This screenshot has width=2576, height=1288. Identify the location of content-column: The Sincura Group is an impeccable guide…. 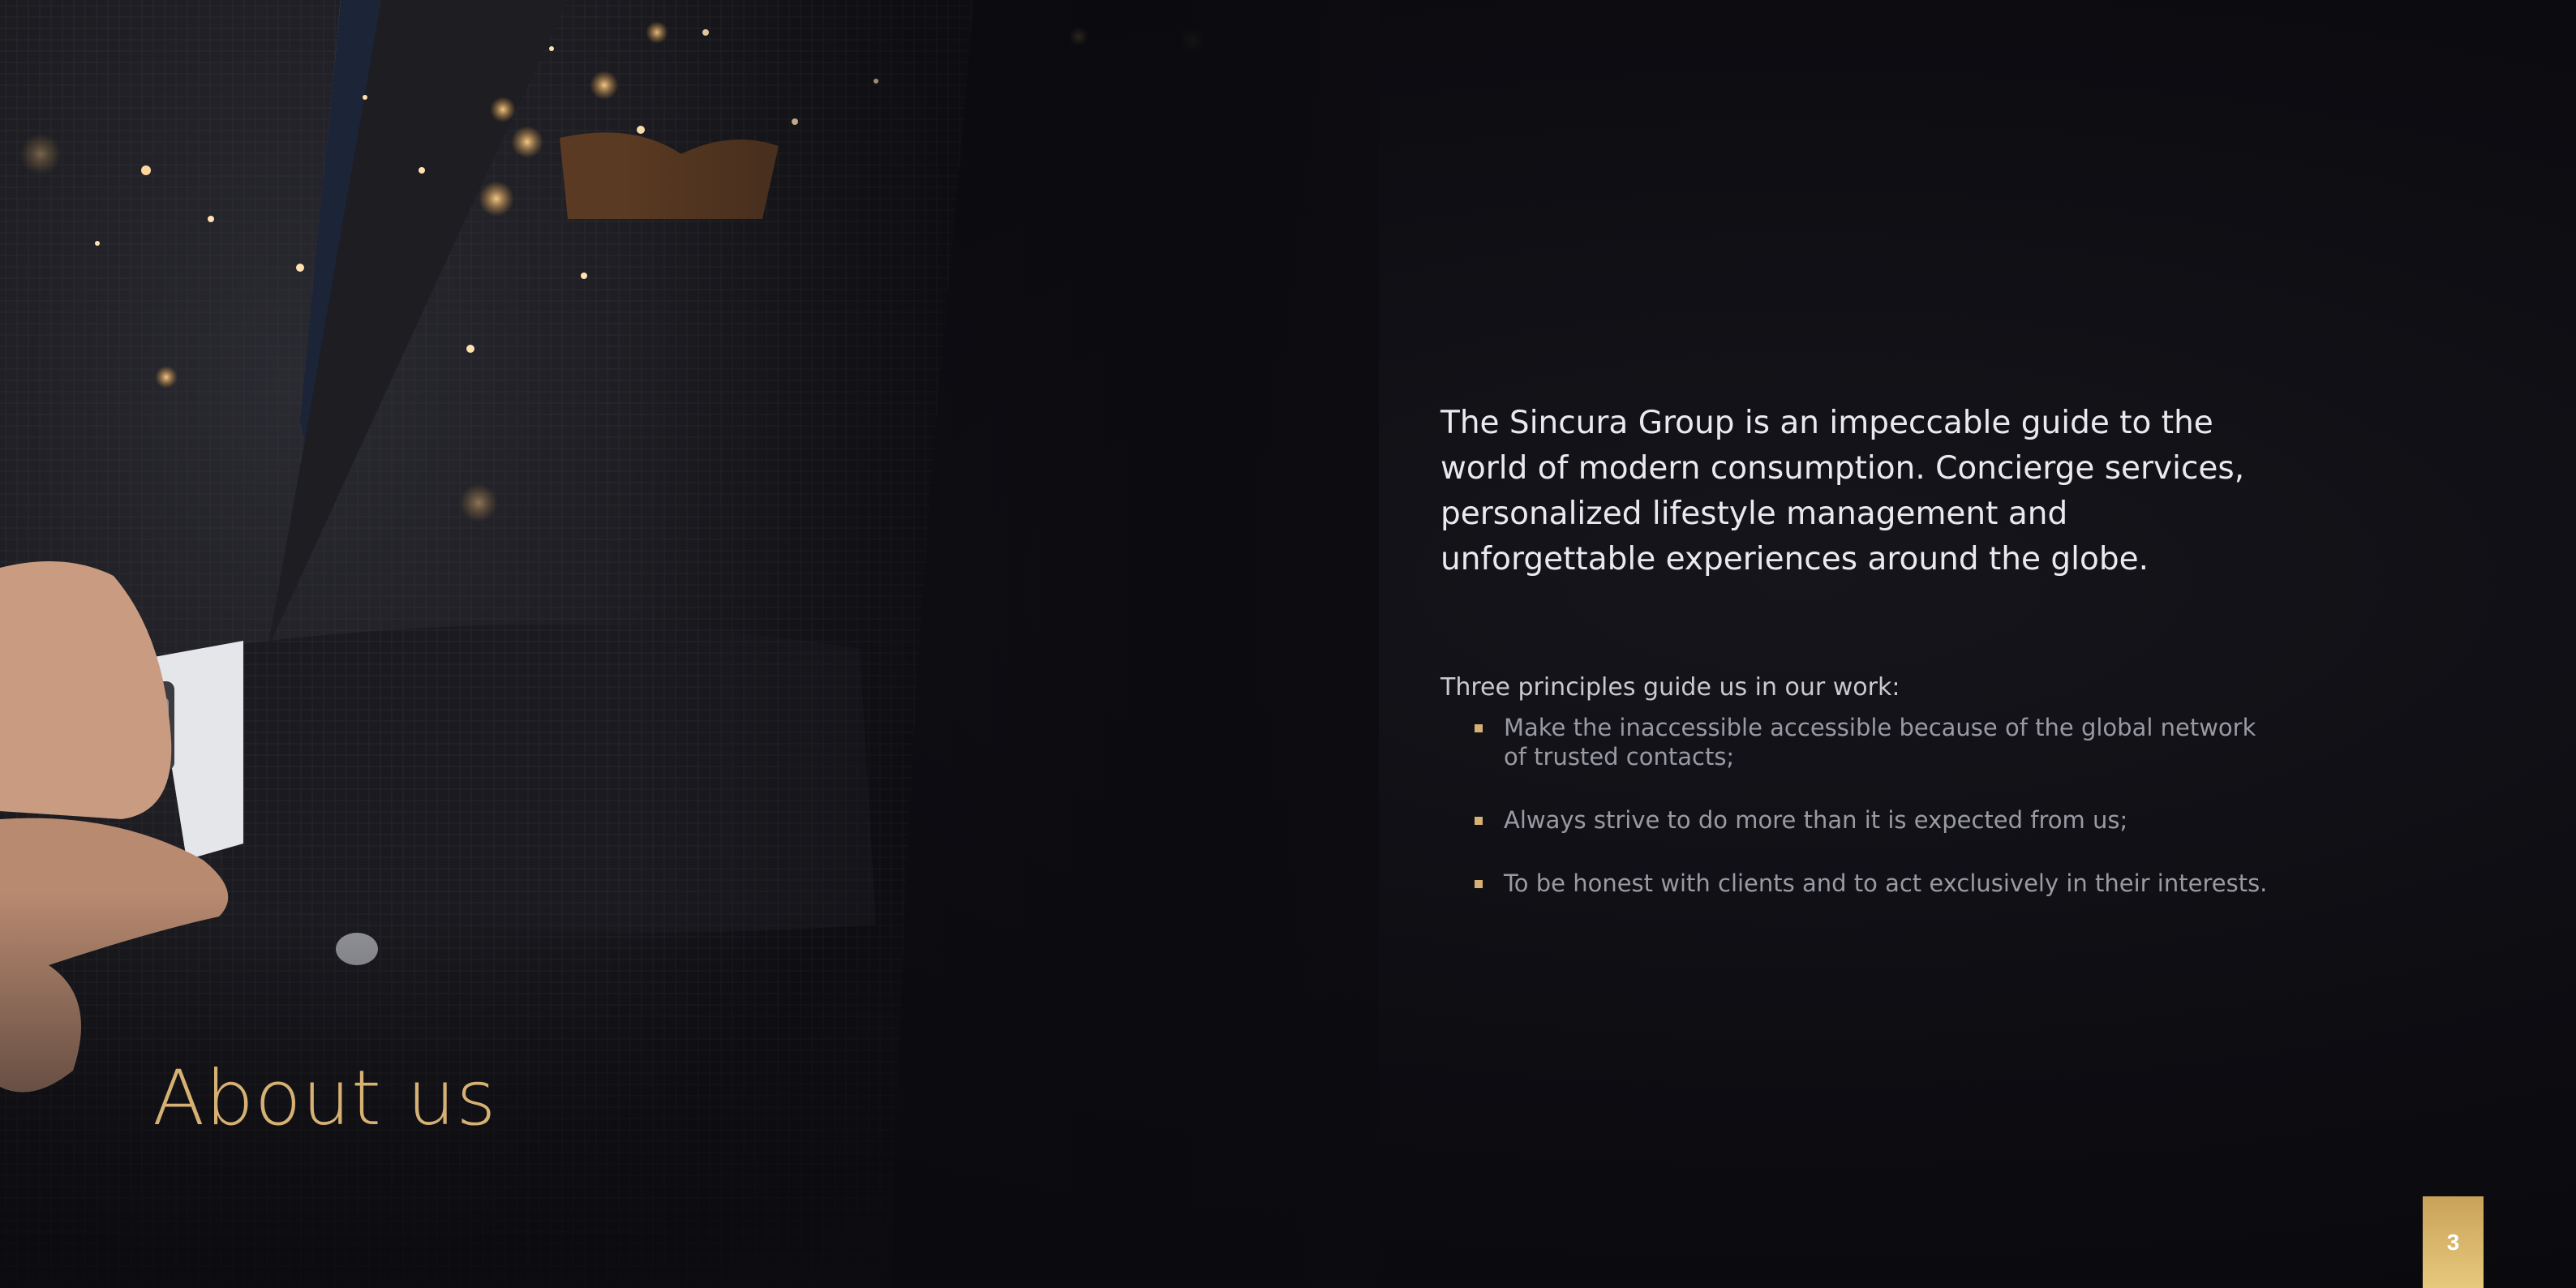
(1862, 666).